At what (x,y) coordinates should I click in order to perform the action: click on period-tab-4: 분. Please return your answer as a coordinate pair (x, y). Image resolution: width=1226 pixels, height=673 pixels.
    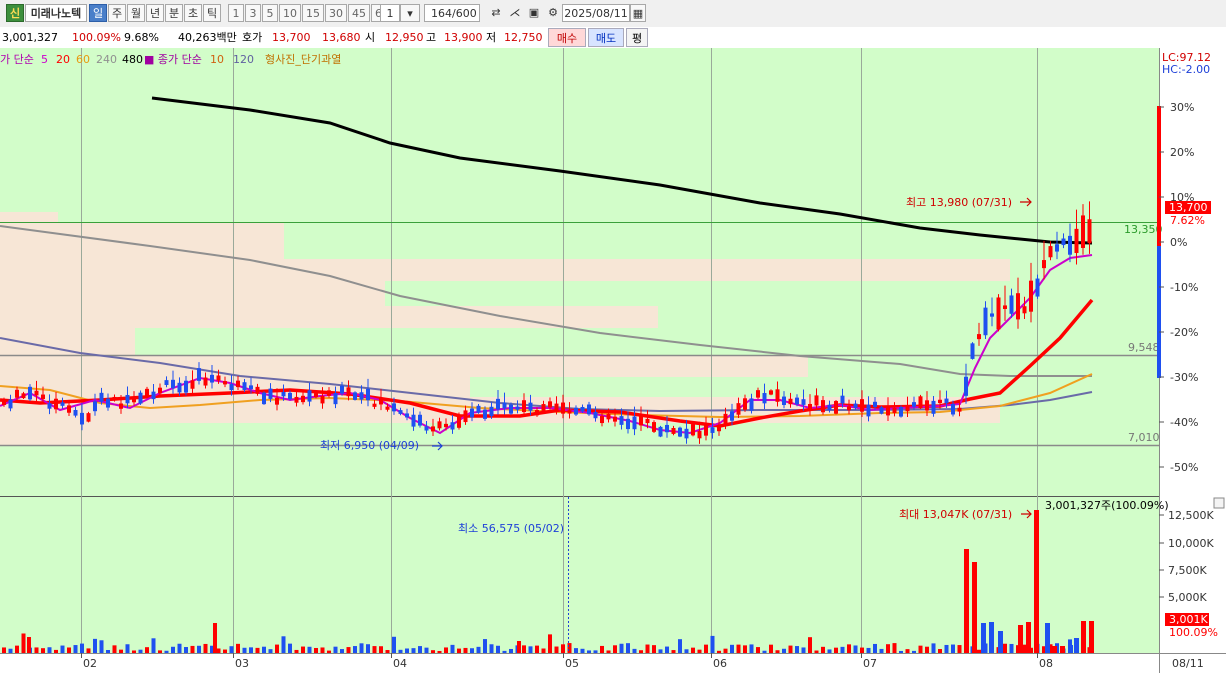
    Looking at the image, I should click on (174, 13).